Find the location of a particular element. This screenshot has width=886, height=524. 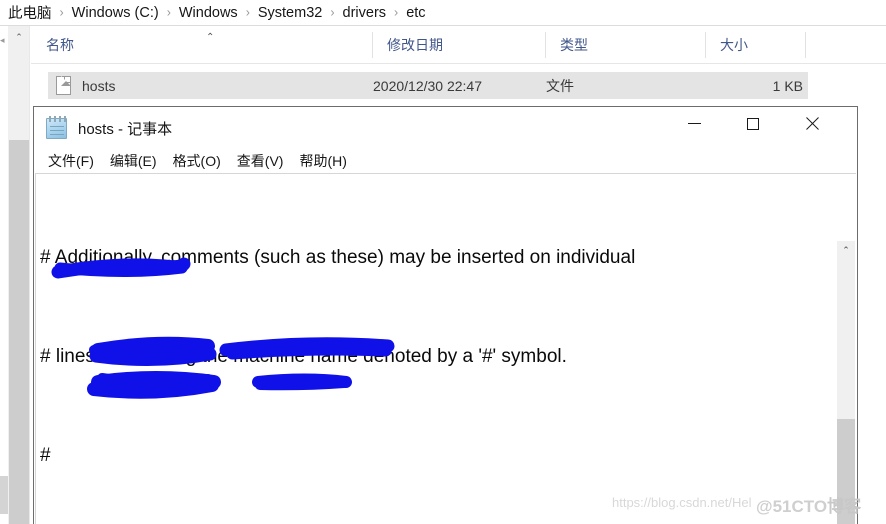

notepad-menubar: 文件(F) 编辑(E) 格式(O) 查看(V) 帮助(H) is located at coordinates (445, 161).